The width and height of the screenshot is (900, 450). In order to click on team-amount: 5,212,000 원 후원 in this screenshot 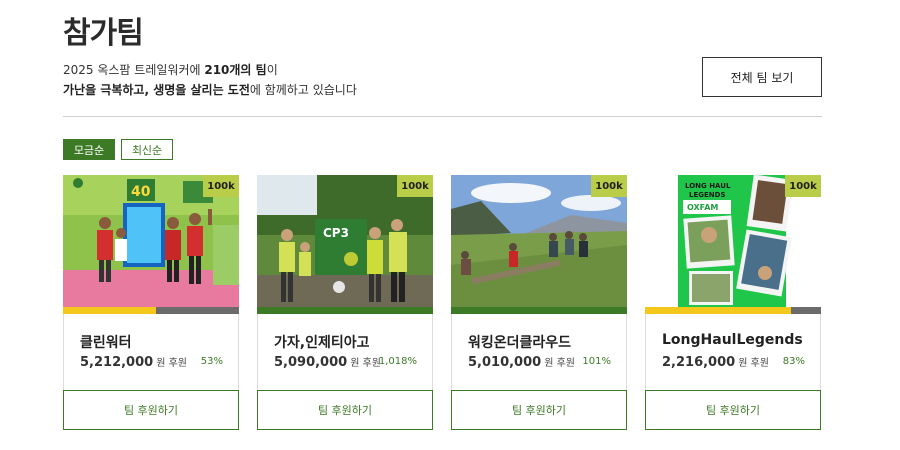, I will do `click(133, 362)`.